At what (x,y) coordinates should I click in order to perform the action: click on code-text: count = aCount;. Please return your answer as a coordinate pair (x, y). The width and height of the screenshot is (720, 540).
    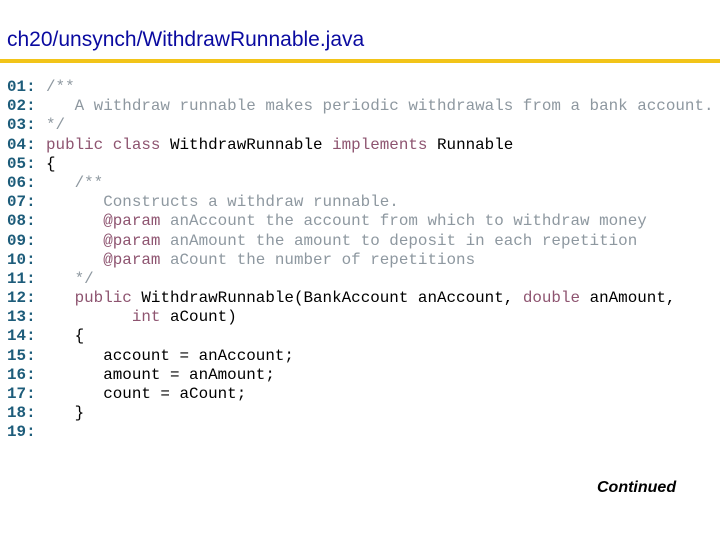
    Looking at the image, I should click on (146, 394).